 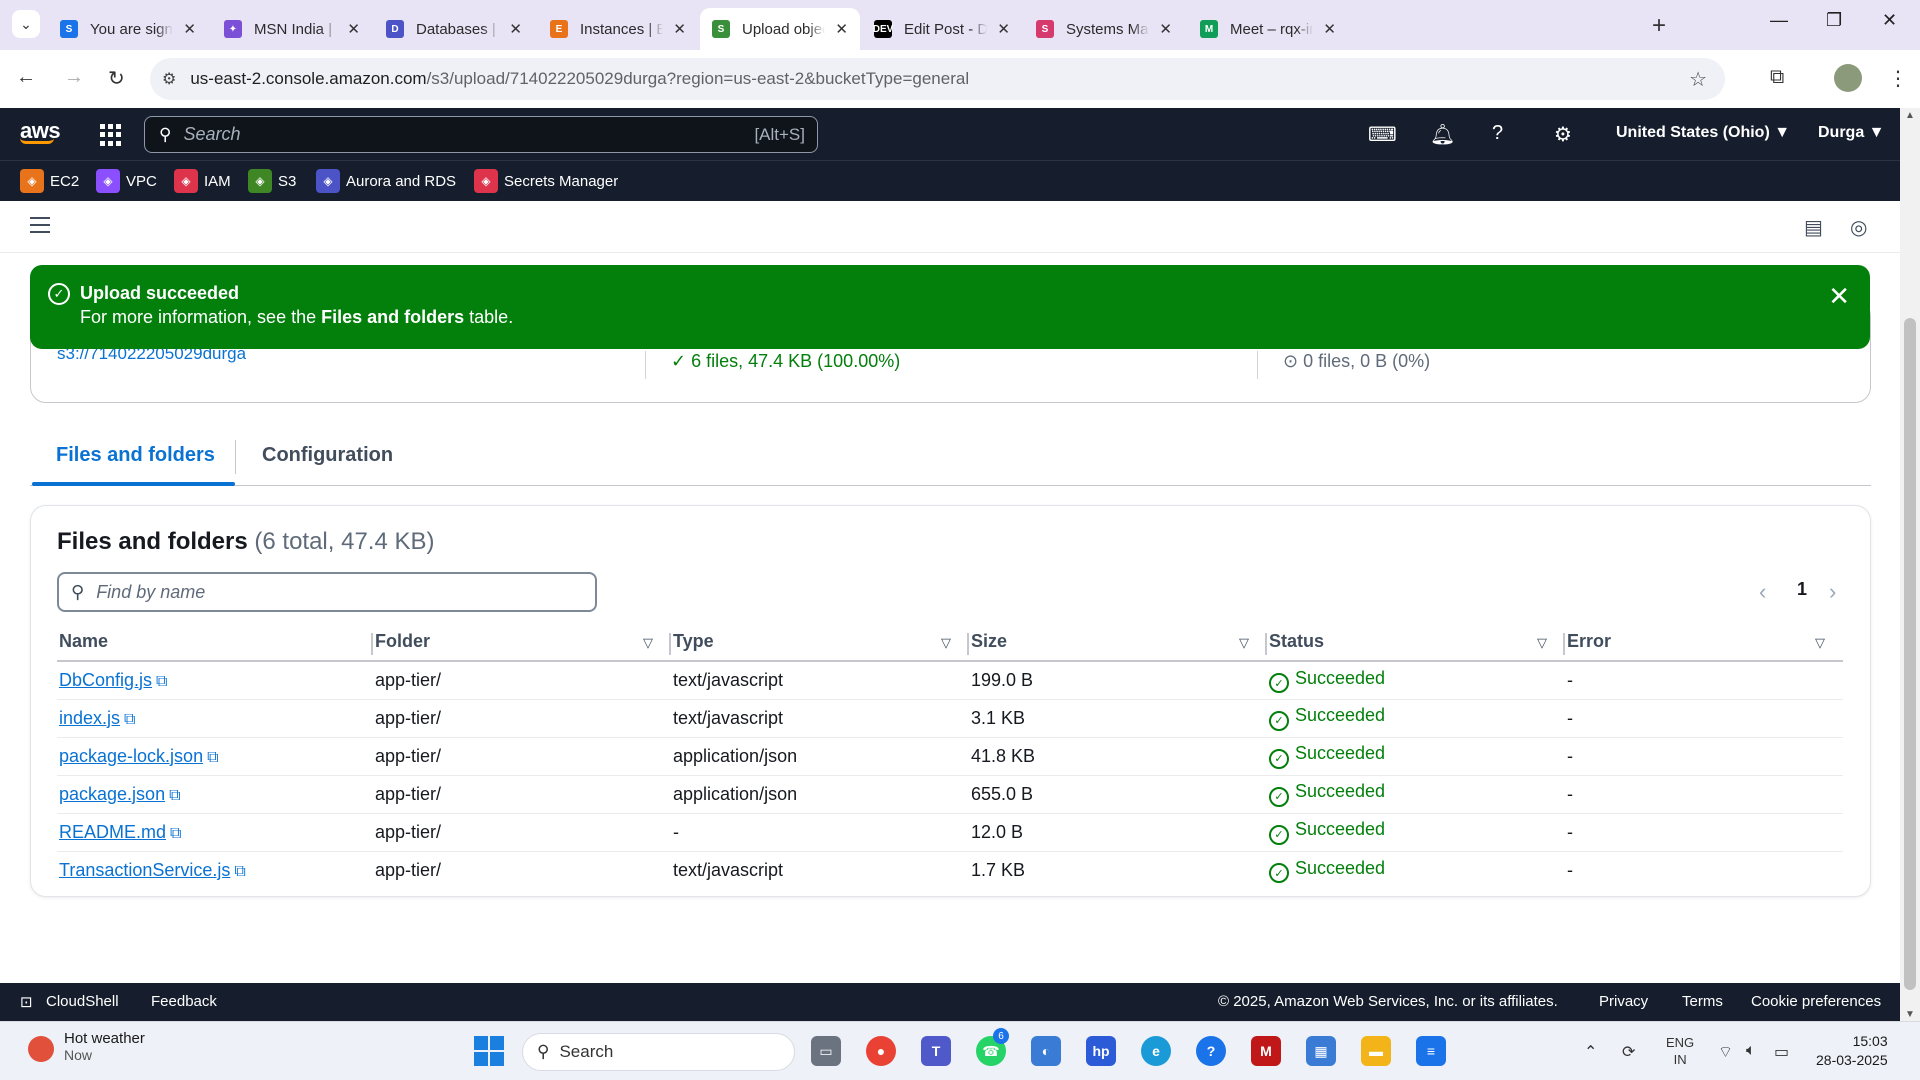 What do you see at coordinates (215, 642) in the screenshot?
I see `column-header-name: Name` at bounding box center [215, 642].